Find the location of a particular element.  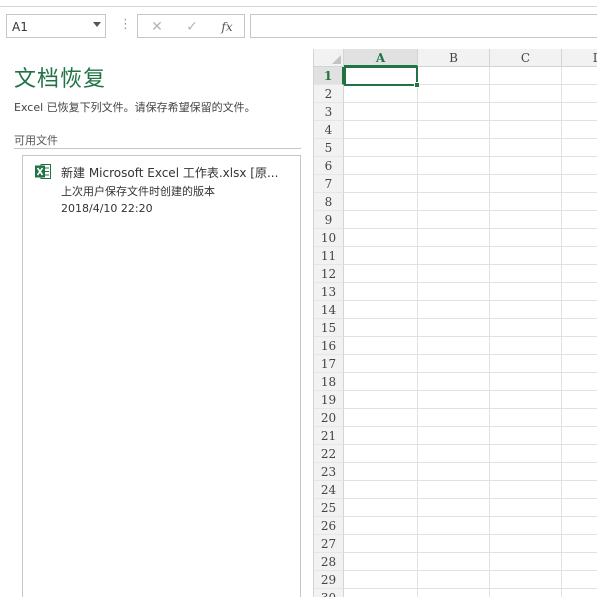

excel-file-icon is located at coordinates (43, 171).